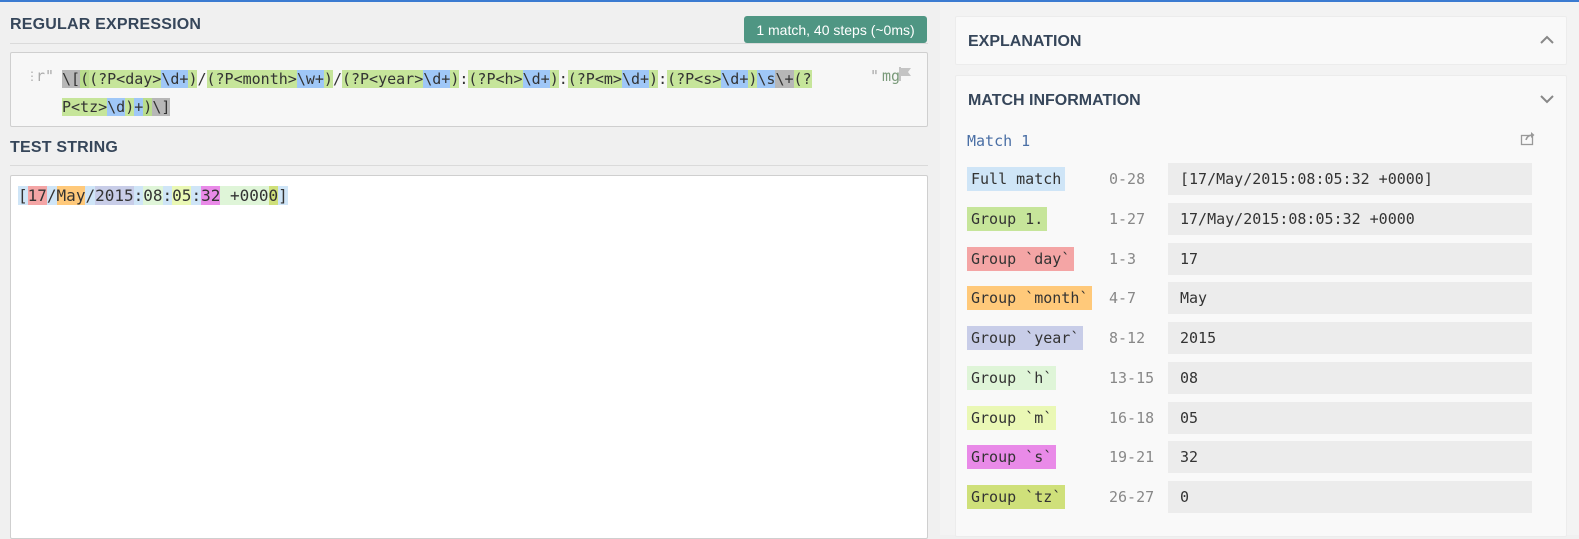  What do you see at coordinates (244, 195) in the screenshot?
I see `test-string-segment: +000` at bounding box center [244, 195].